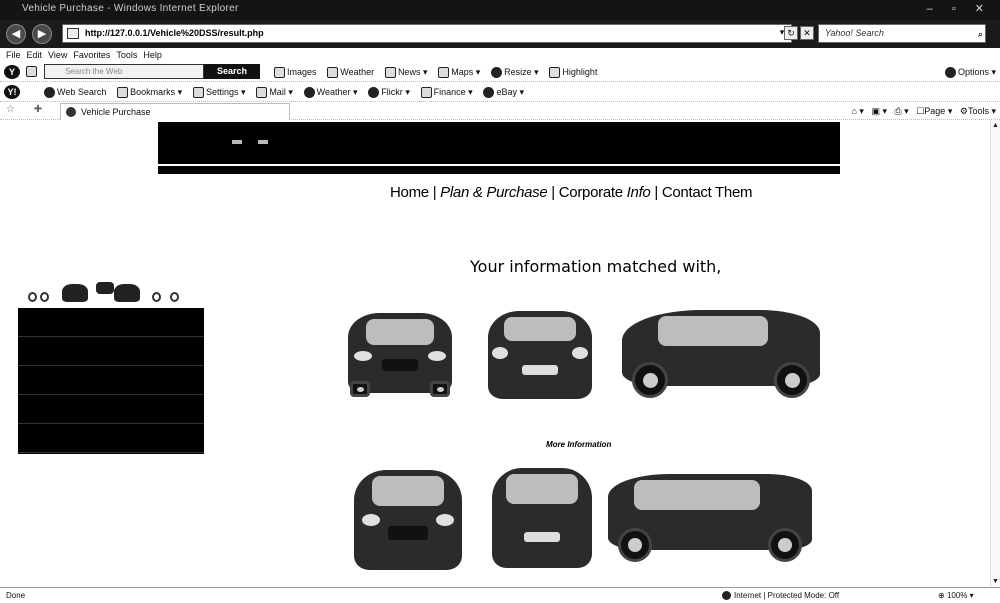 This screenshot has height=603, width=1000. I want to click on mail-link: Mail ▾, so click(274, 92).